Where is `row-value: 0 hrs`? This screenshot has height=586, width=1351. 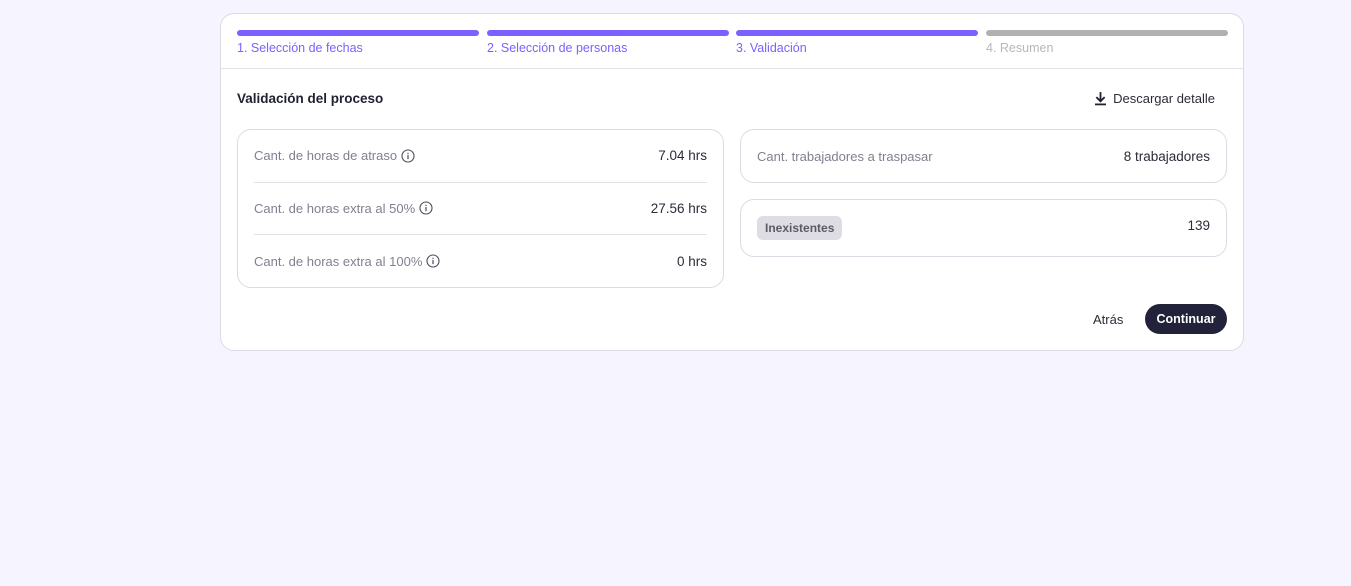 row-value: 0 hrs is located at coordinates (691, 261).